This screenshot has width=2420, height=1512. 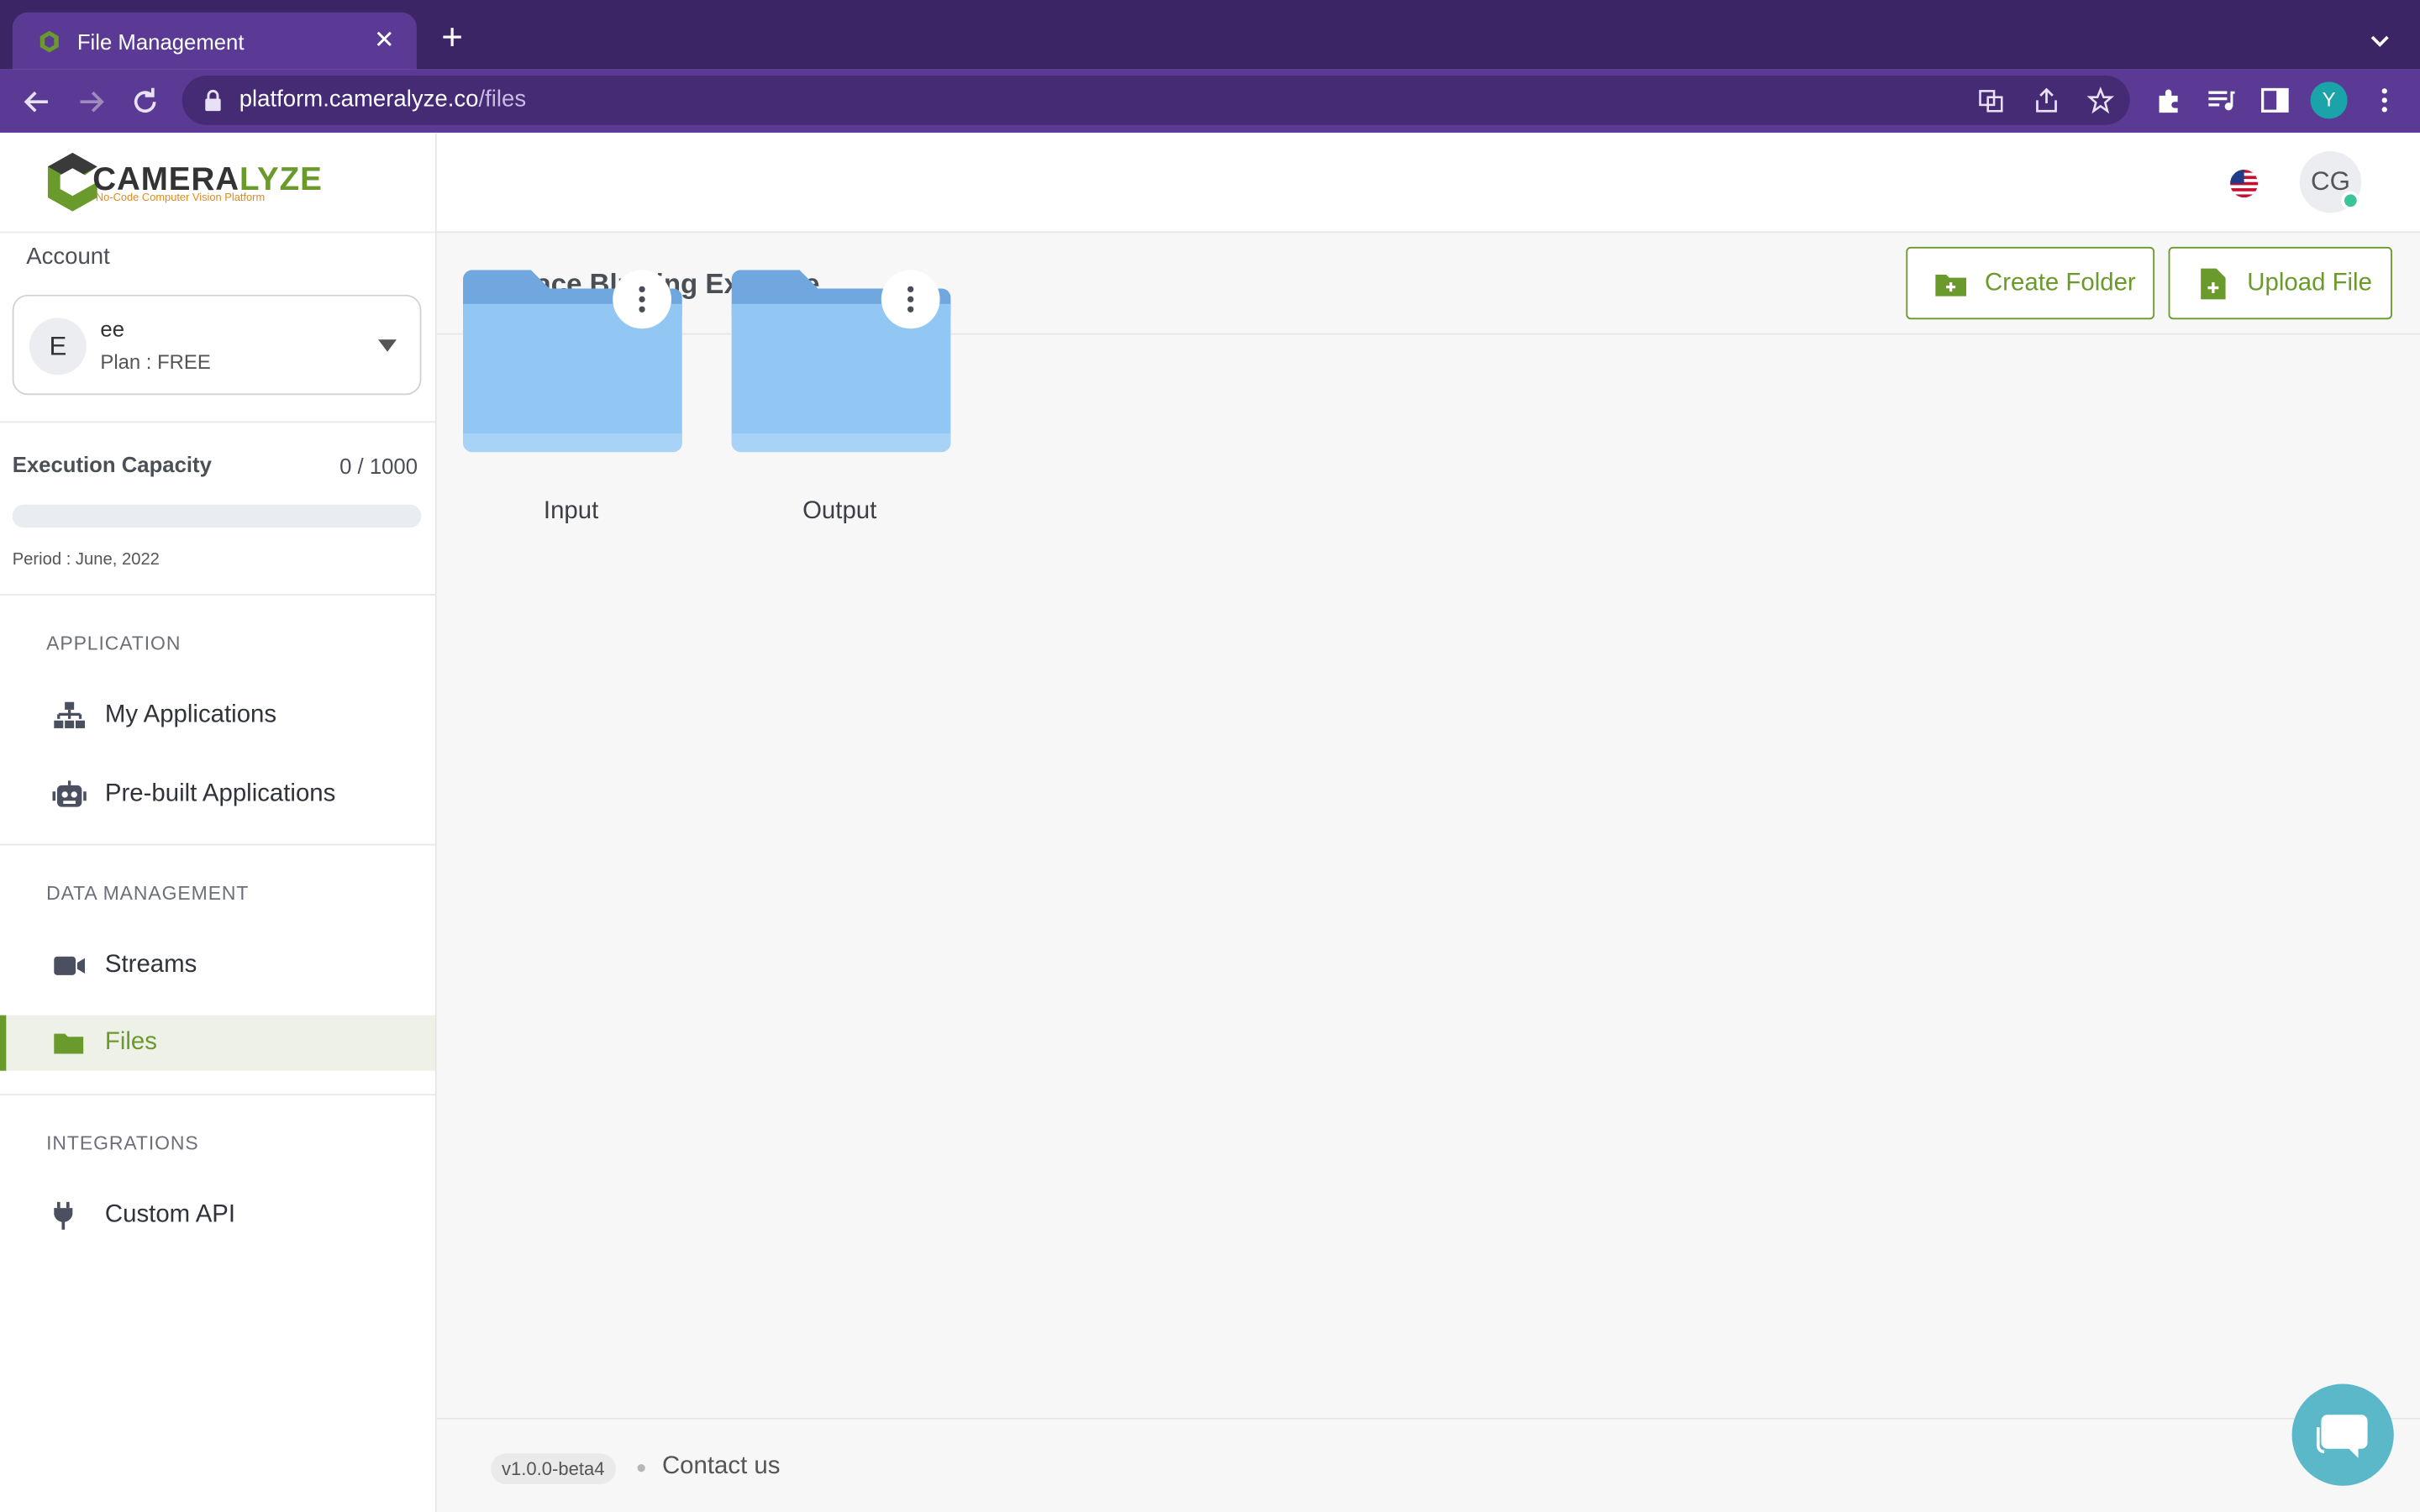 I want to click on folder-name: Output, so click(x=840, y=511).